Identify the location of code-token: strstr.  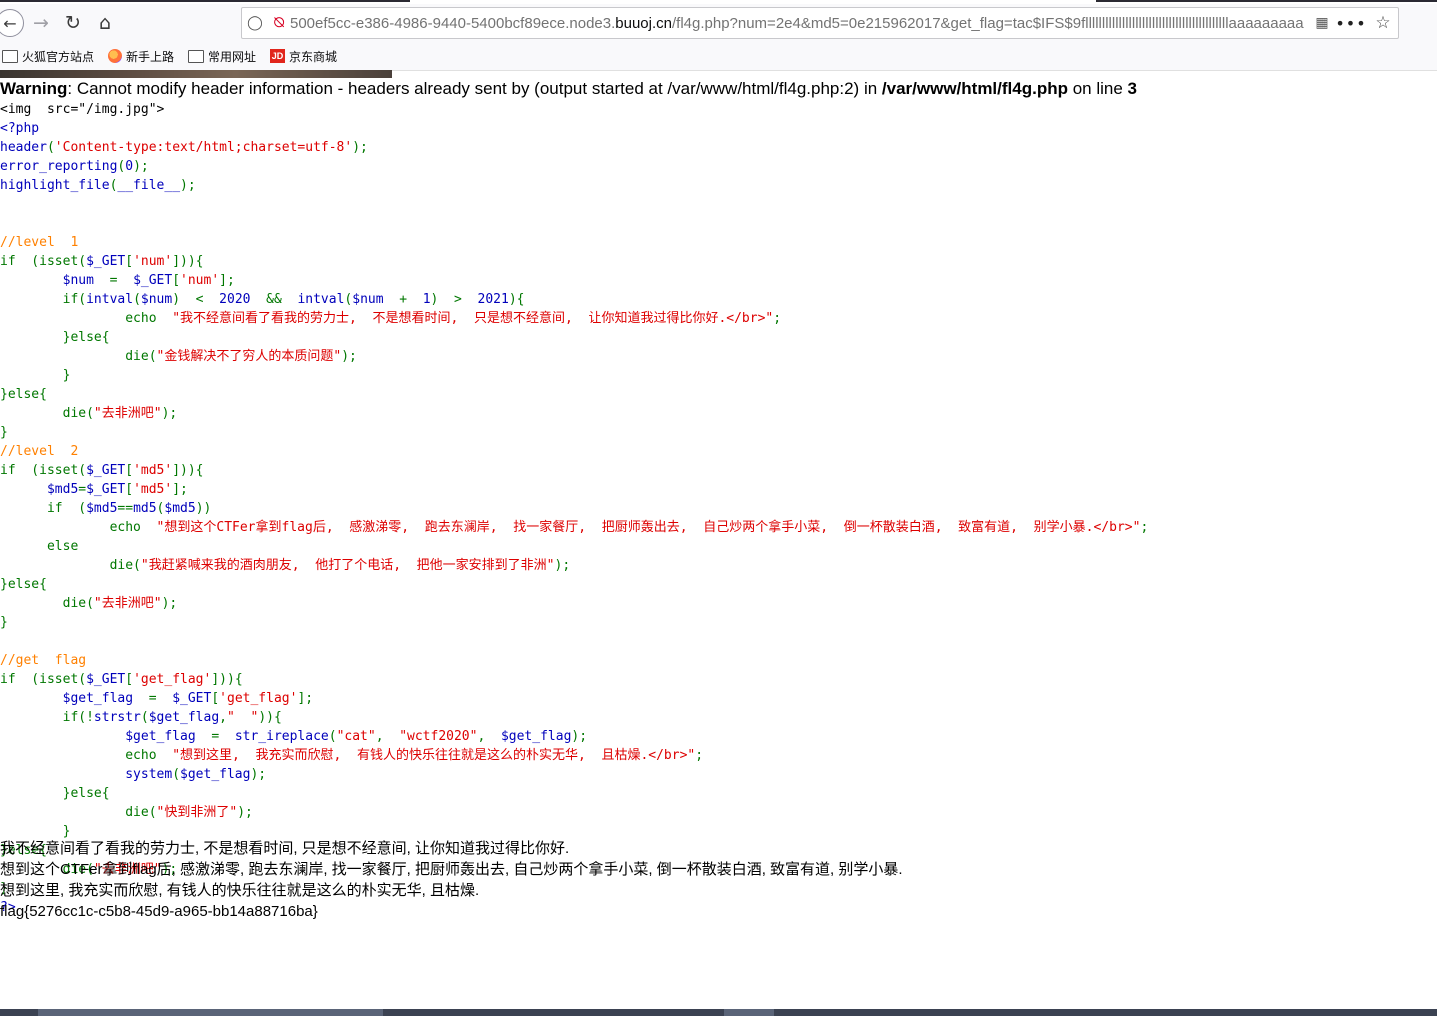
(117, 717).